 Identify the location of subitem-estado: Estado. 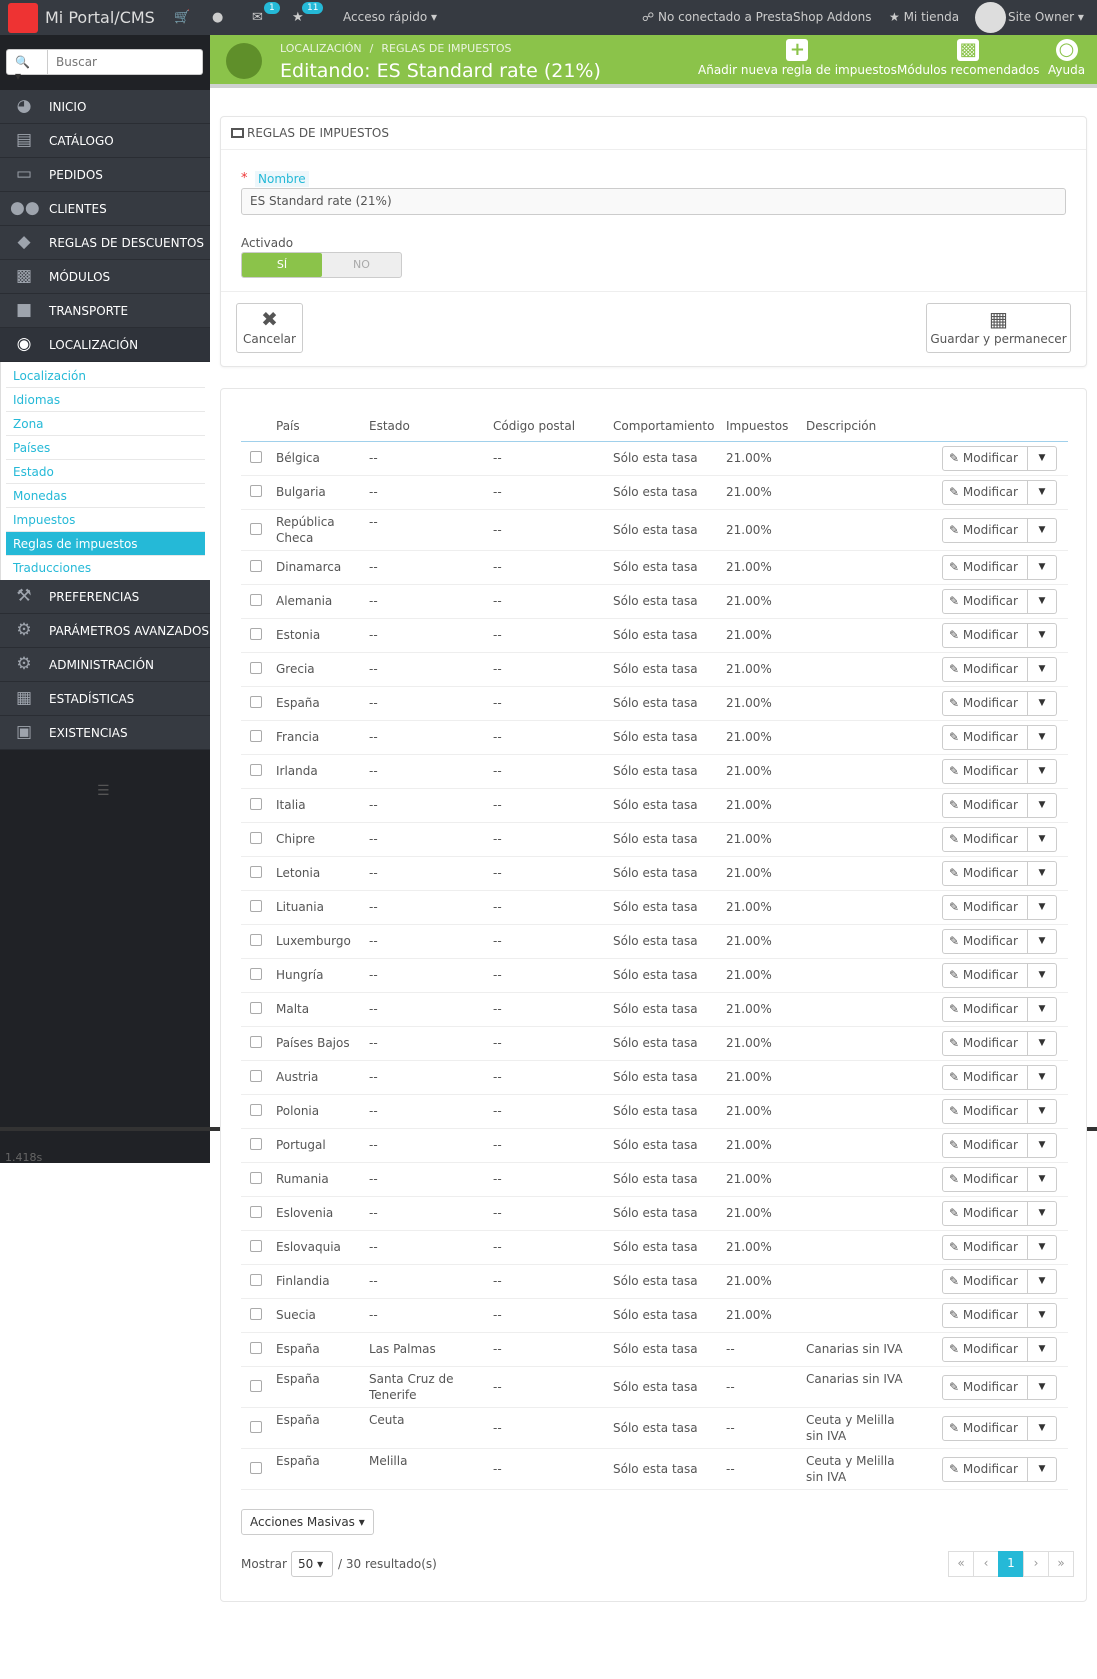
(105, 472).